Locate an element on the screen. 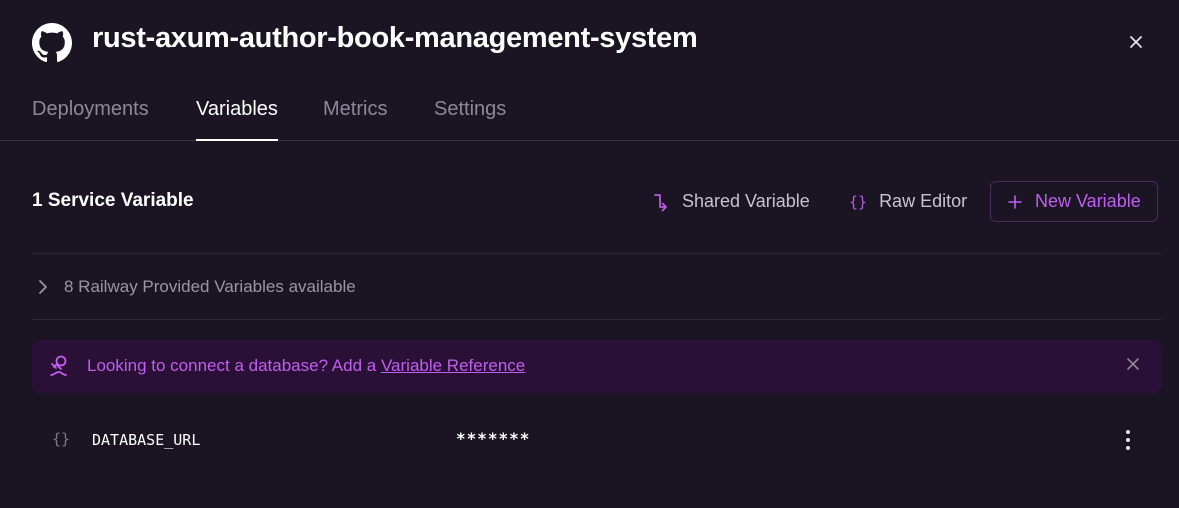 The width and height of the screenshot is (1179, 508). shared-variable-button: Shared Variable is located at coordinates (731, 201).